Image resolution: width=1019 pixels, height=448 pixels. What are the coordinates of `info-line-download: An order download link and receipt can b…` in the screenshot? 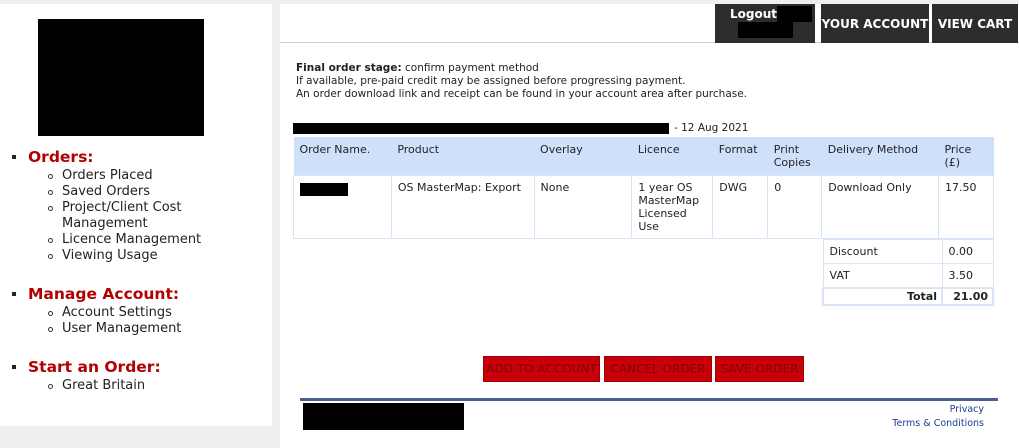 It's located at (522, 94).